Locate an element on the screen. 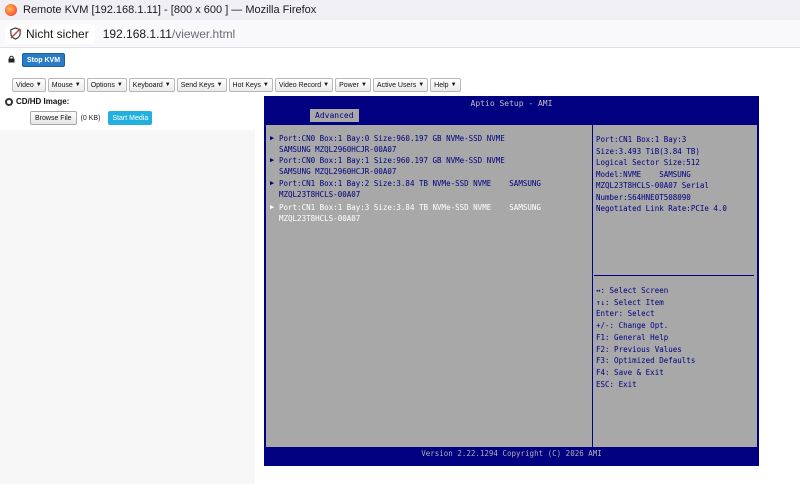  menu-label: Video Record is located at coordinates (300, 85).